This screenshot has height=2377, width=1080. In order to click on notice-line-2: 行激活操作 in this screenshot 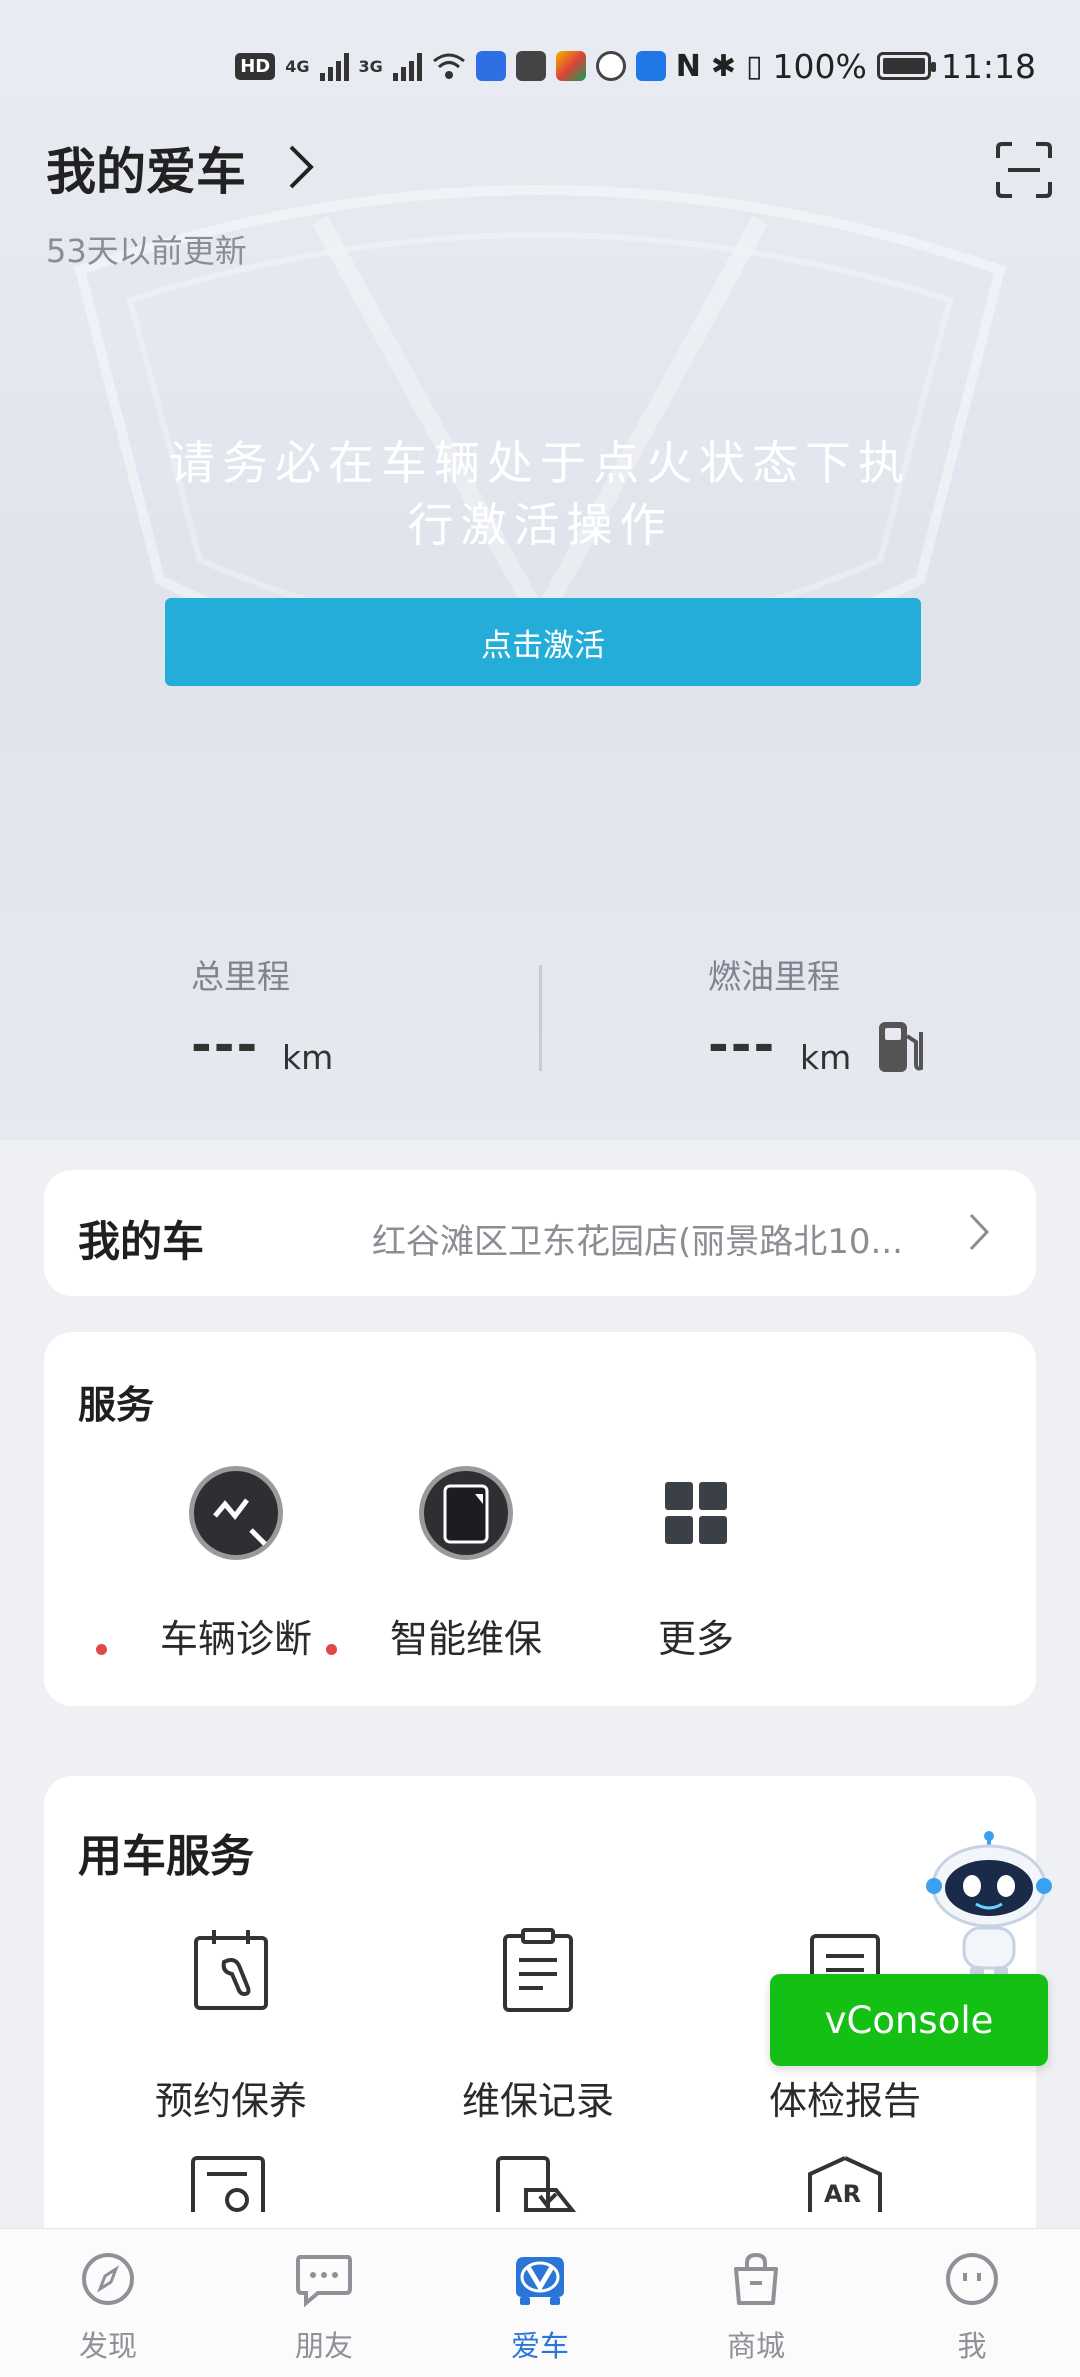, I will do `click(540, 525)`.